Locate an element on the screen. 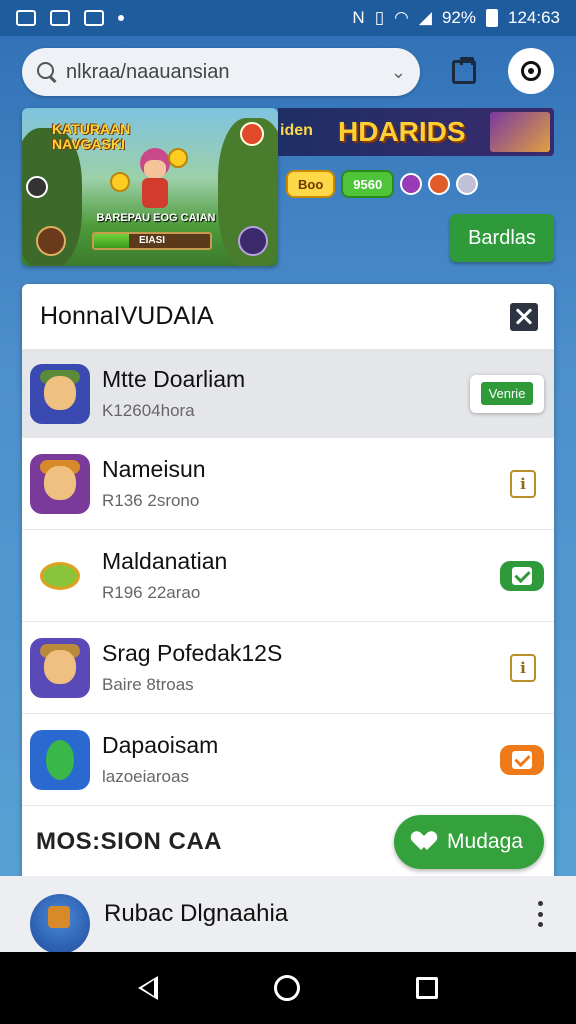  item-subtitle: lazoeiaroas is located at coordinates (145, 776).